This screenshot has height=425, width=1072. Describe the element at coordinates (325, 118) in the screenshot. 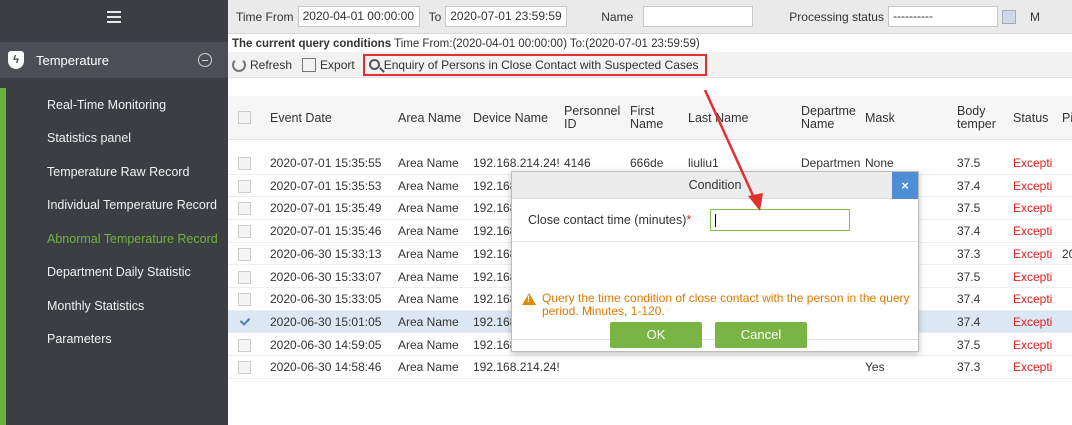

I see `column-event-date: Event Date` at that location.